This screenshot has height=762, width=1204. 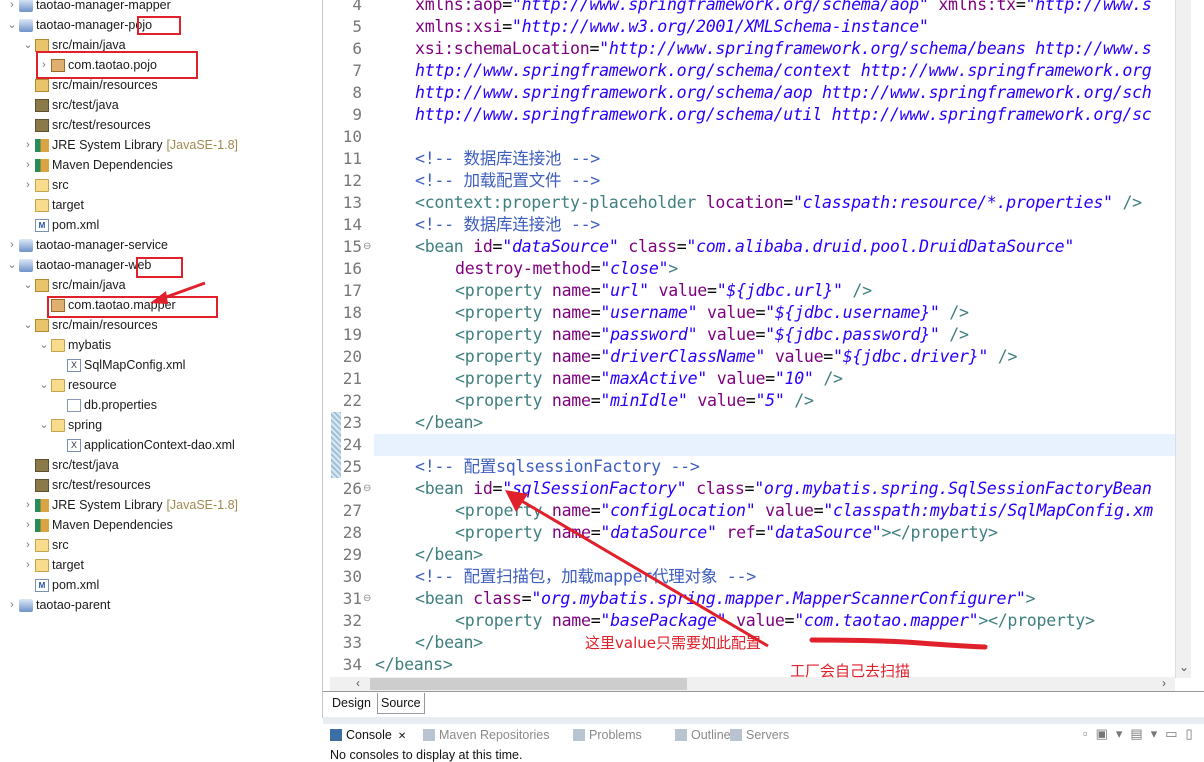 I want to click on scroll-left-icon: ‹, so click(x=358, y=683).